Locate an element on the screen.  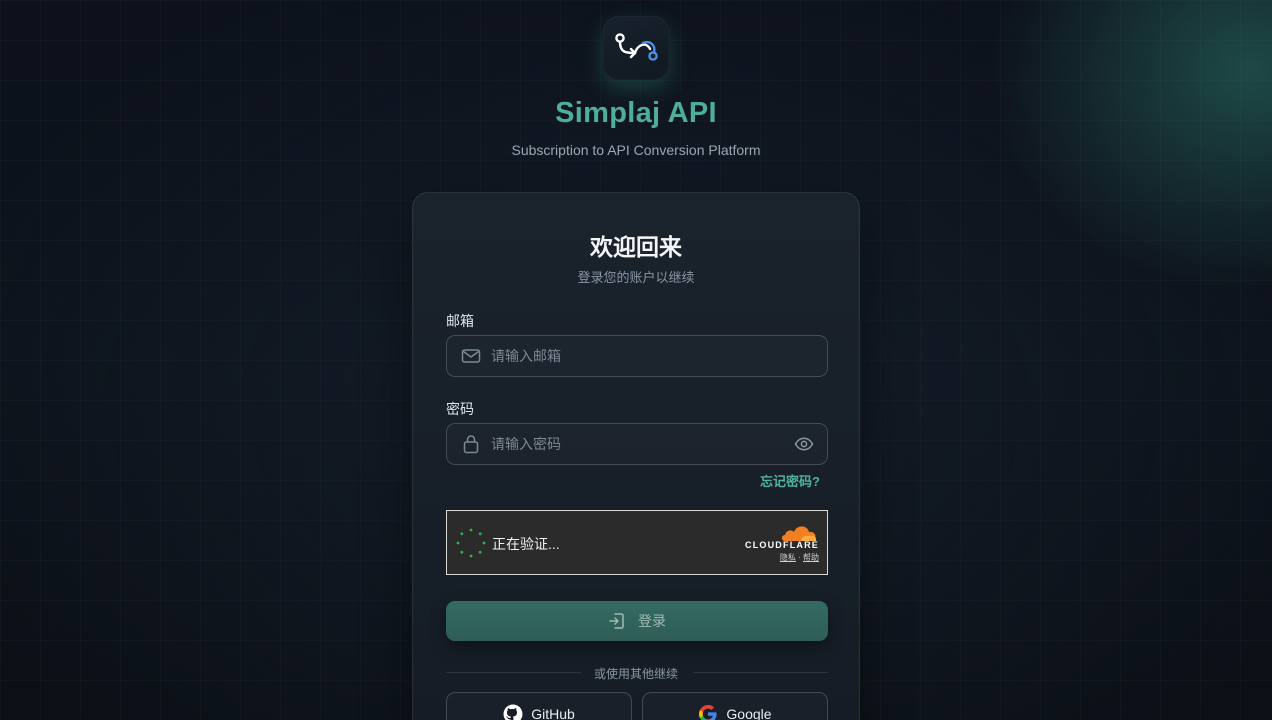
divider-text: 或使用其他继续 is located at coordinates (635, 674).